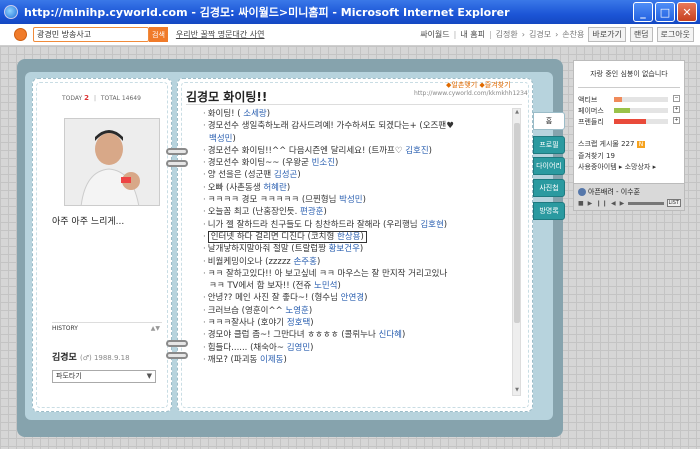 This screenshot has width=700, height=449. Describe the element at coordinates (272, 236) in the screenshot. I see `entry-text: 인터넷 하다 걸리면 디진다 (코치형` at that location.